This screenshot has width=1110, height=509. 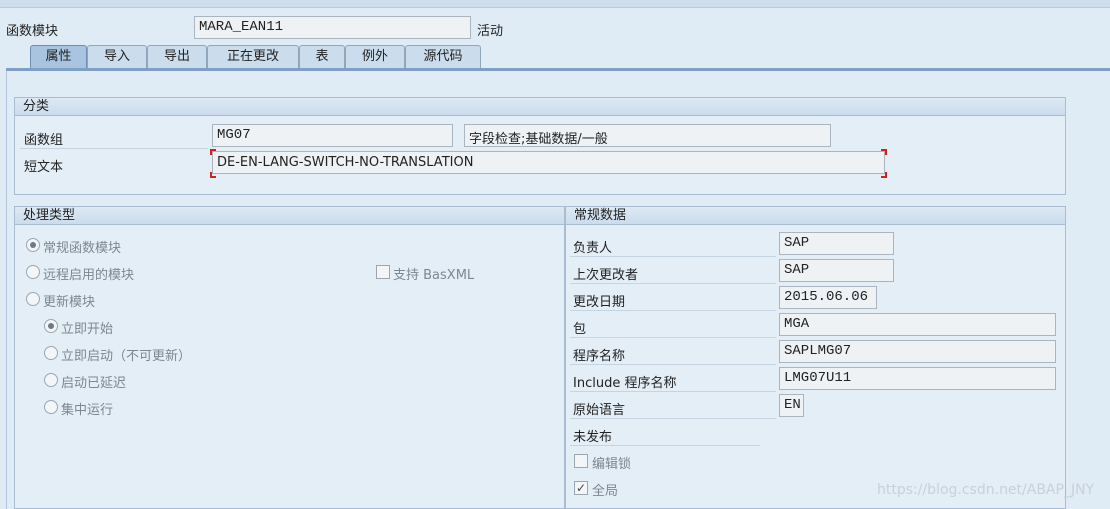 I want to click on collective-run-label: 集中运行, so click(x=87, y=410).